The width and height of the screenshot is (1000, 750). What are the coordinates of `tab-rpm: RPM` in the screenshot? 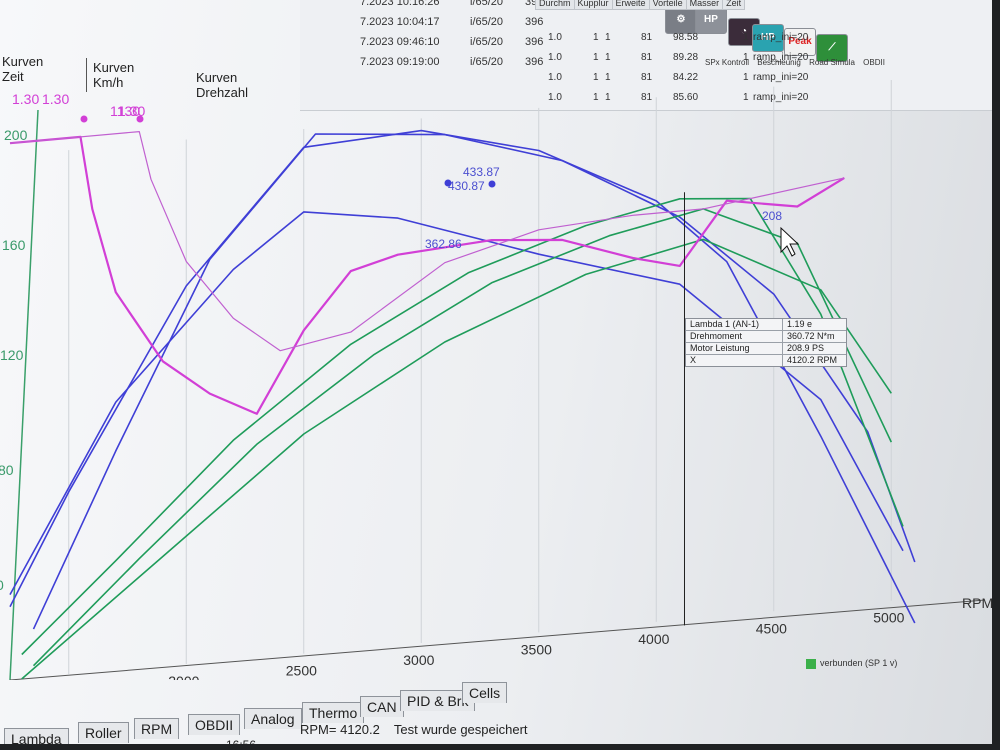 It's located at (157, 728).